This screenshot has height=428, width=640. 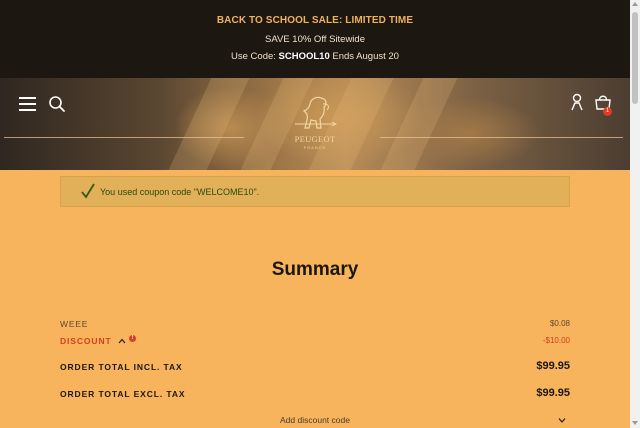 I want to click on account-icon, so click(x=577, y=102).